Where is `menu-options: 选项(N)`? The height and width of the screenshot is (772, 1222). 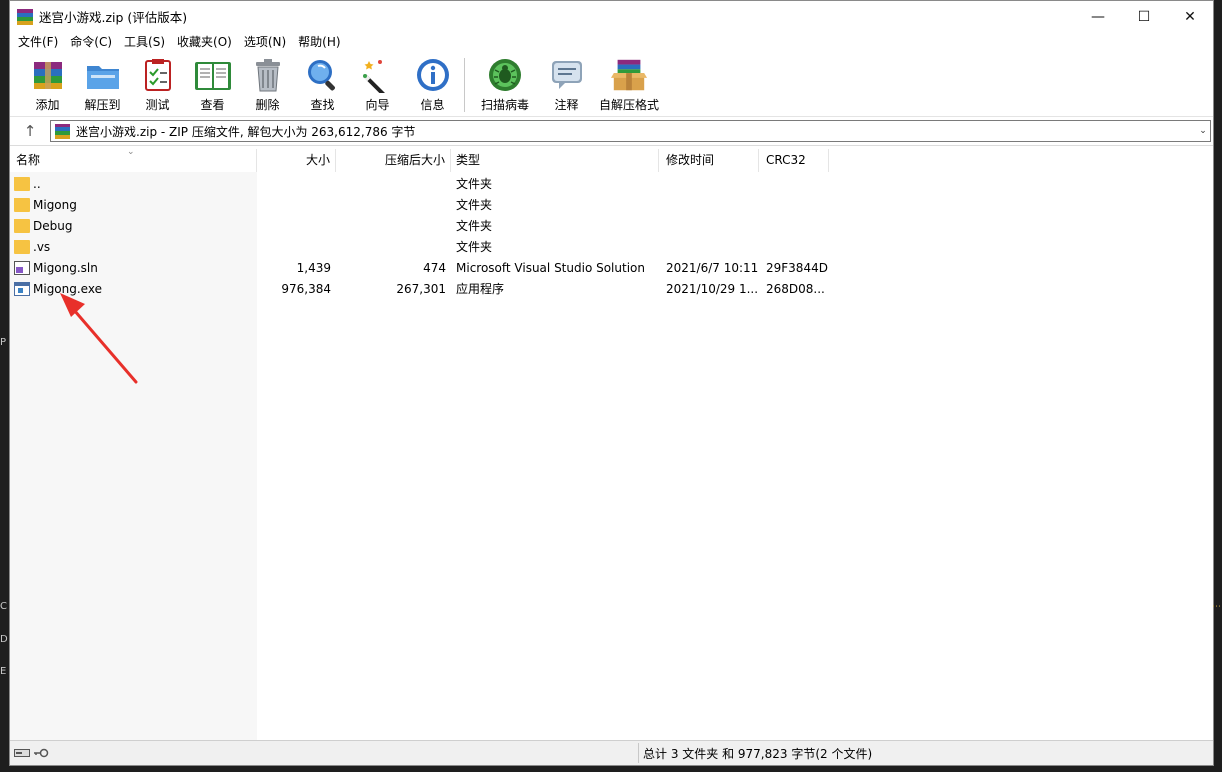
menu-options: 选项(N) is located at coordinates (265, 42).